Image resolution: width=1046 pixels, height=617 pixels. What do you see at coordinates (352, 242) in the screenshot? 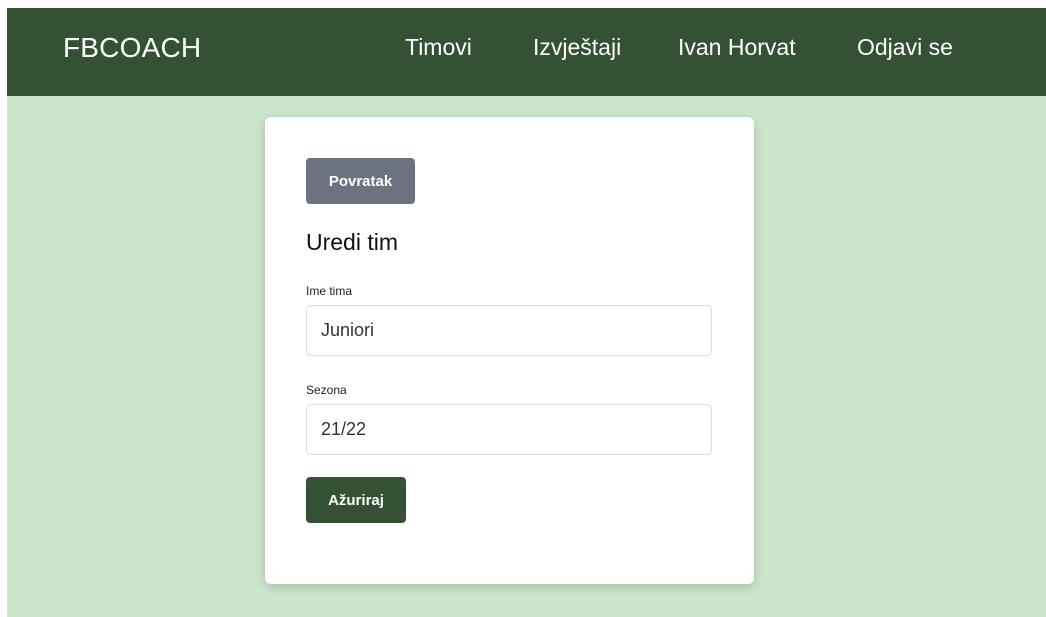
I see `page-title: Uredi tim` at bounding box center [352, 242].